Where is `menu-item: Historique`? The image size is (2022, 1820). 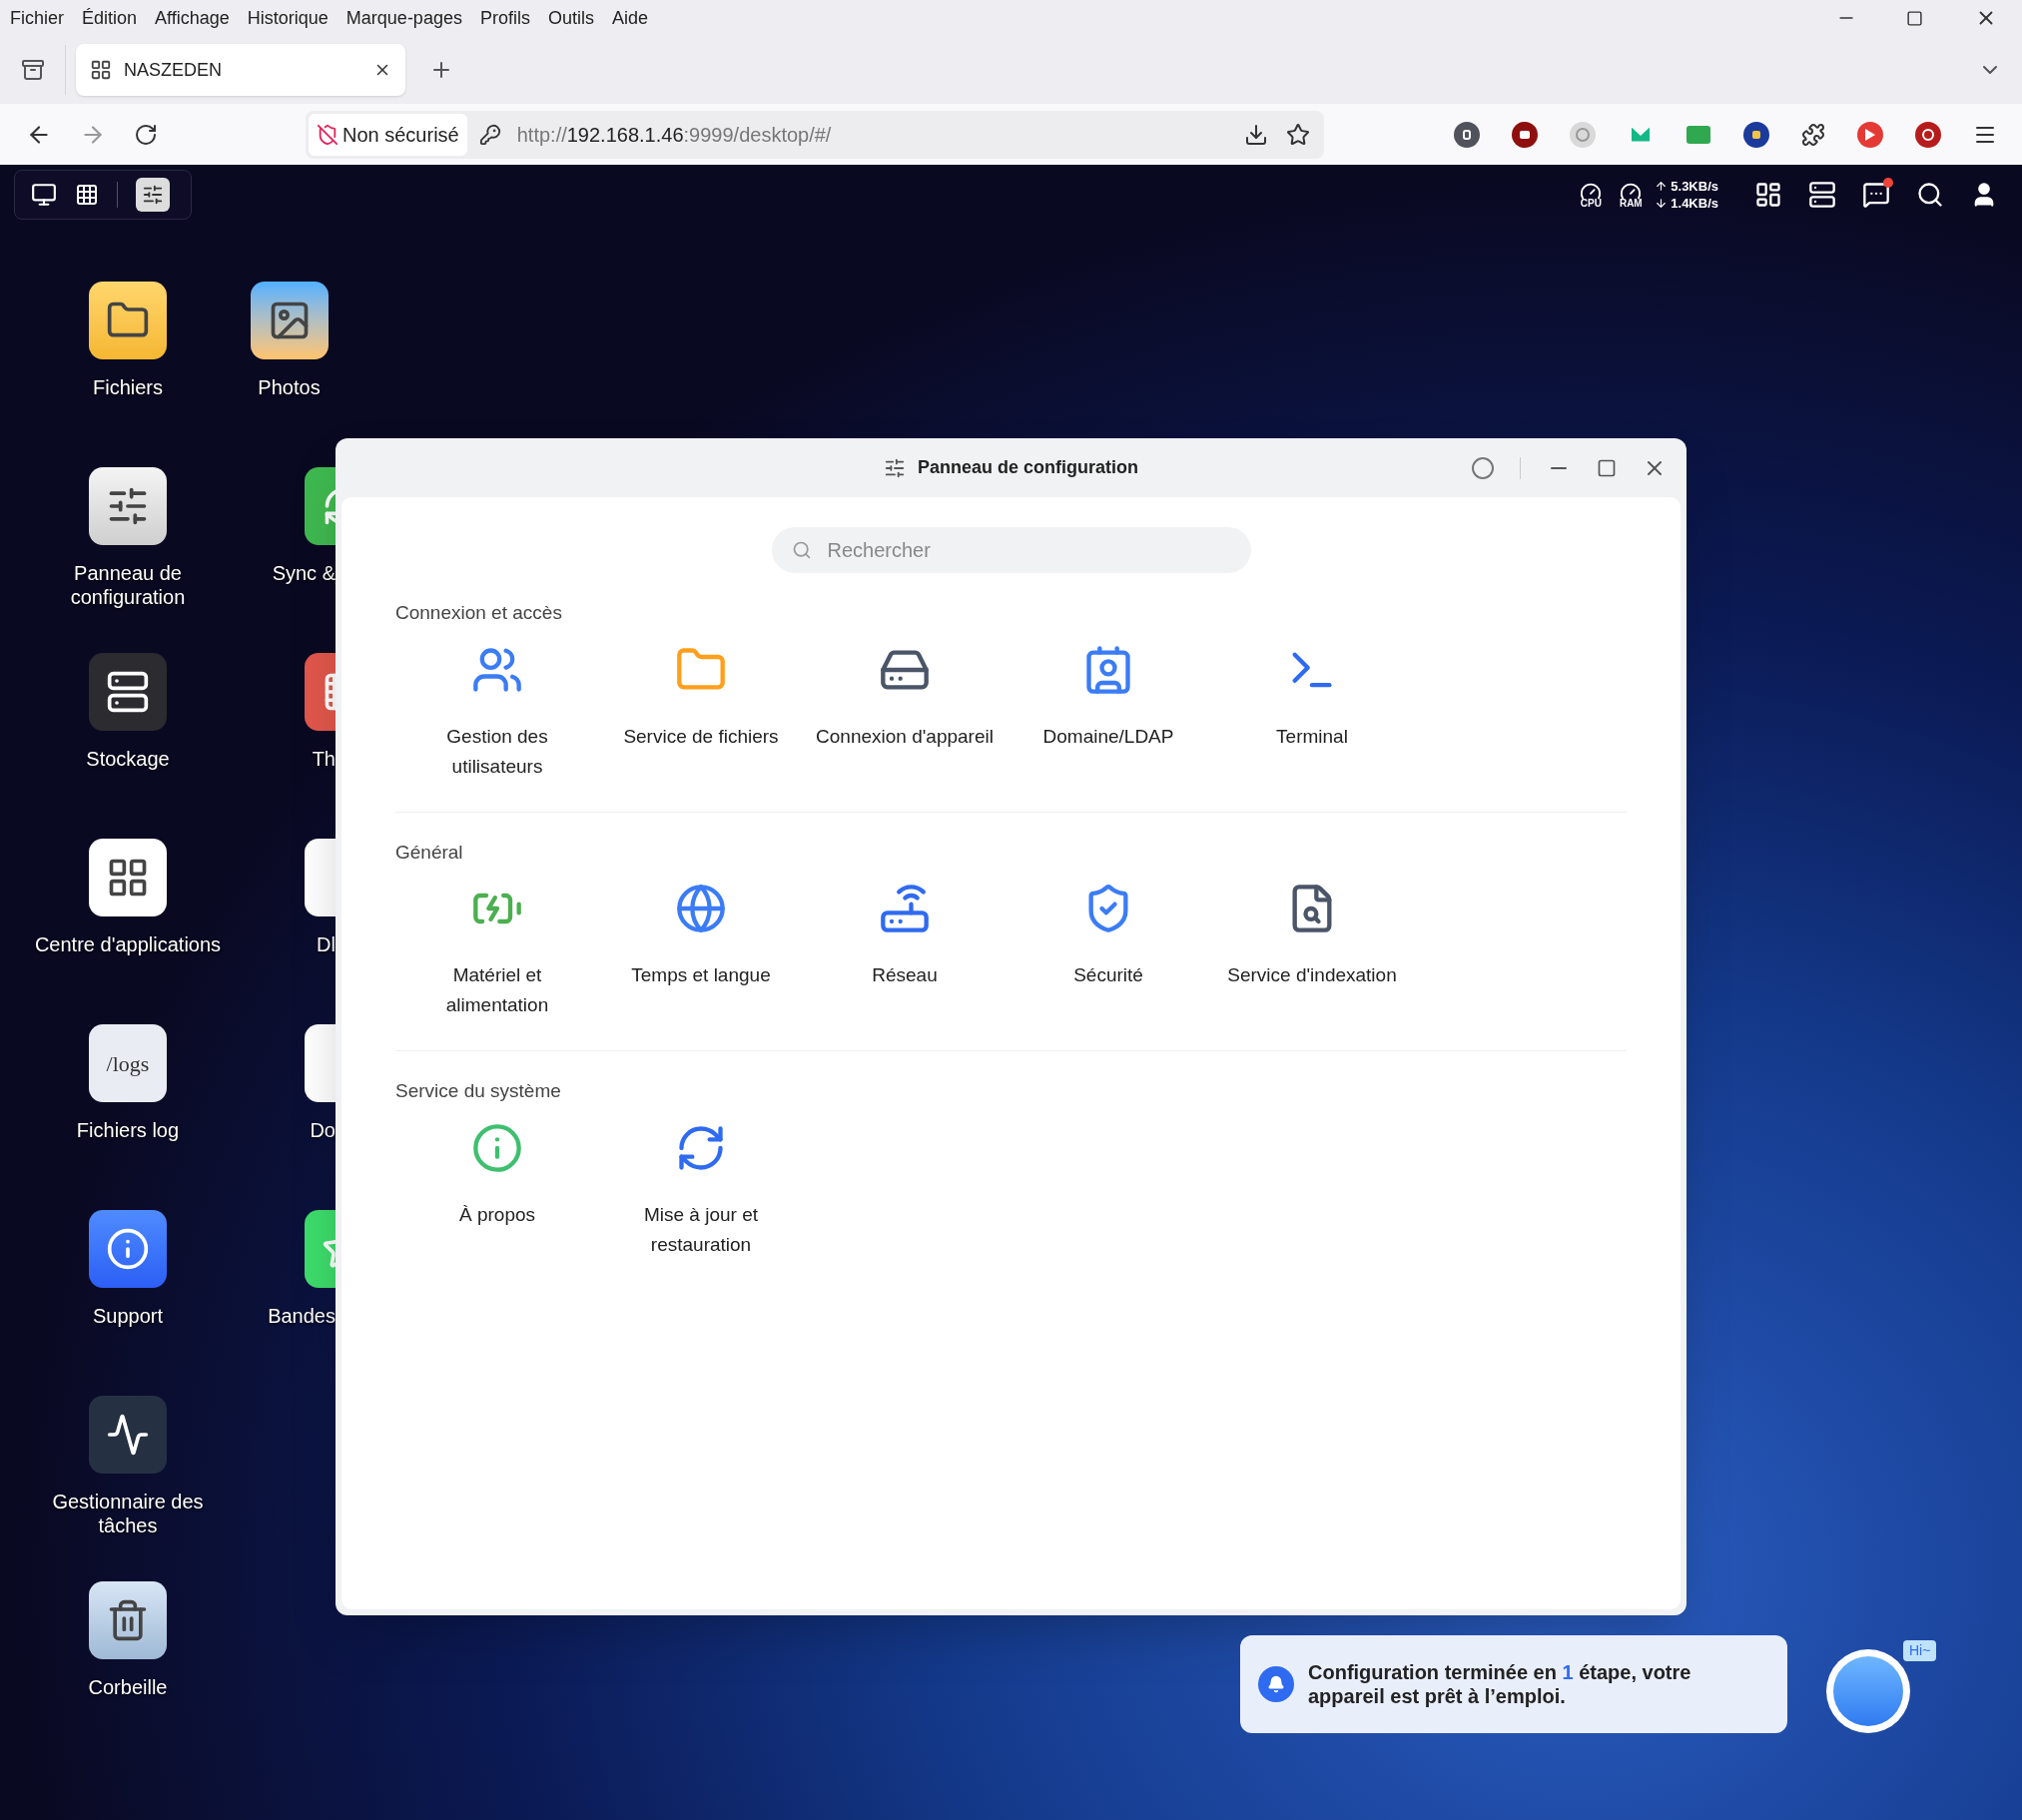
menu-item: Historique is located at coordinates (288, 18).